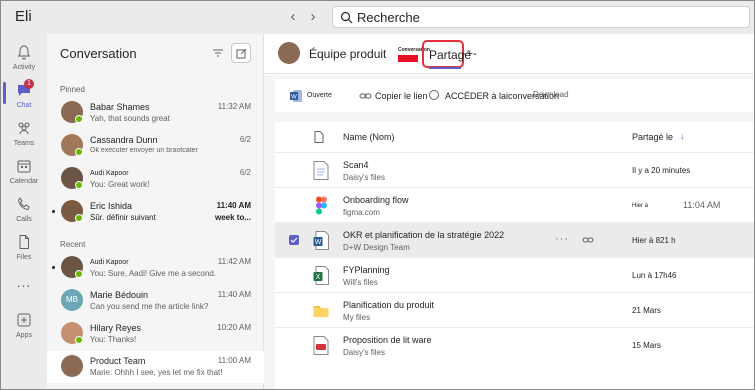 The image size is (755, 390). Describe the element at coordinates (321, 345) in the screenshot. I see `pdf-file-icon` at that location.